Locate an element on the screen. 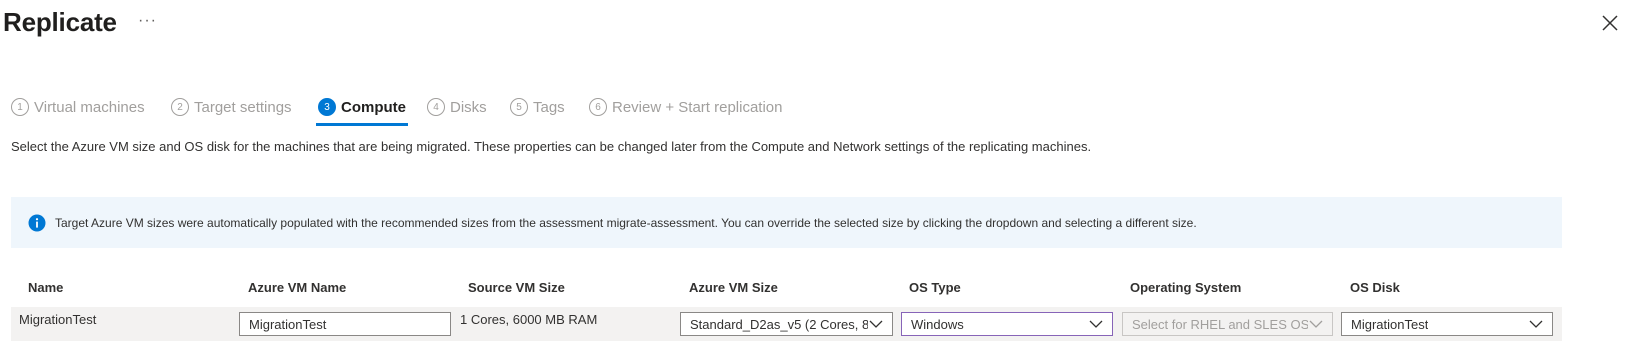  step-disks: 4 Disks is located at coordinates (457, 107).